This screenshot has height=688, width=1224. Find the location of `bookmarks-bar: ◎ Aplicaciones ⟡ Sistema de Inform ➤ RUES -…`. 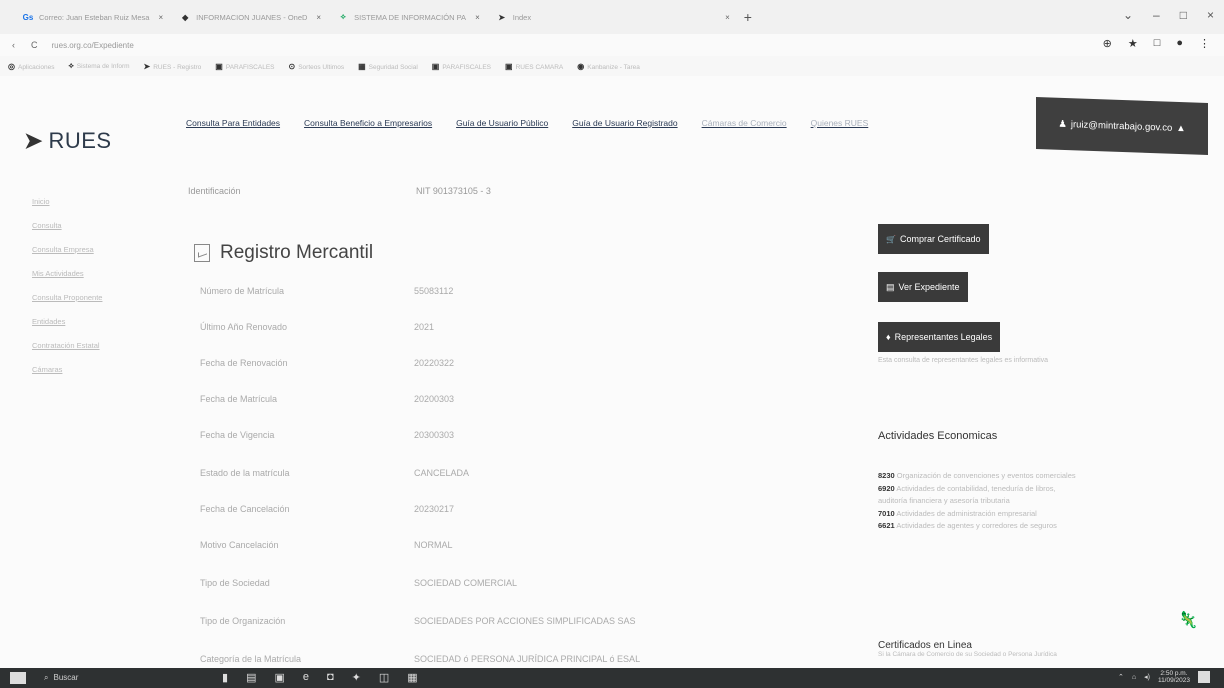

bookmarks-bar: ◎ Aplicaciones ⟡ Sistema de Inform ➤ RUES -… is located at coordinates (612, 66).